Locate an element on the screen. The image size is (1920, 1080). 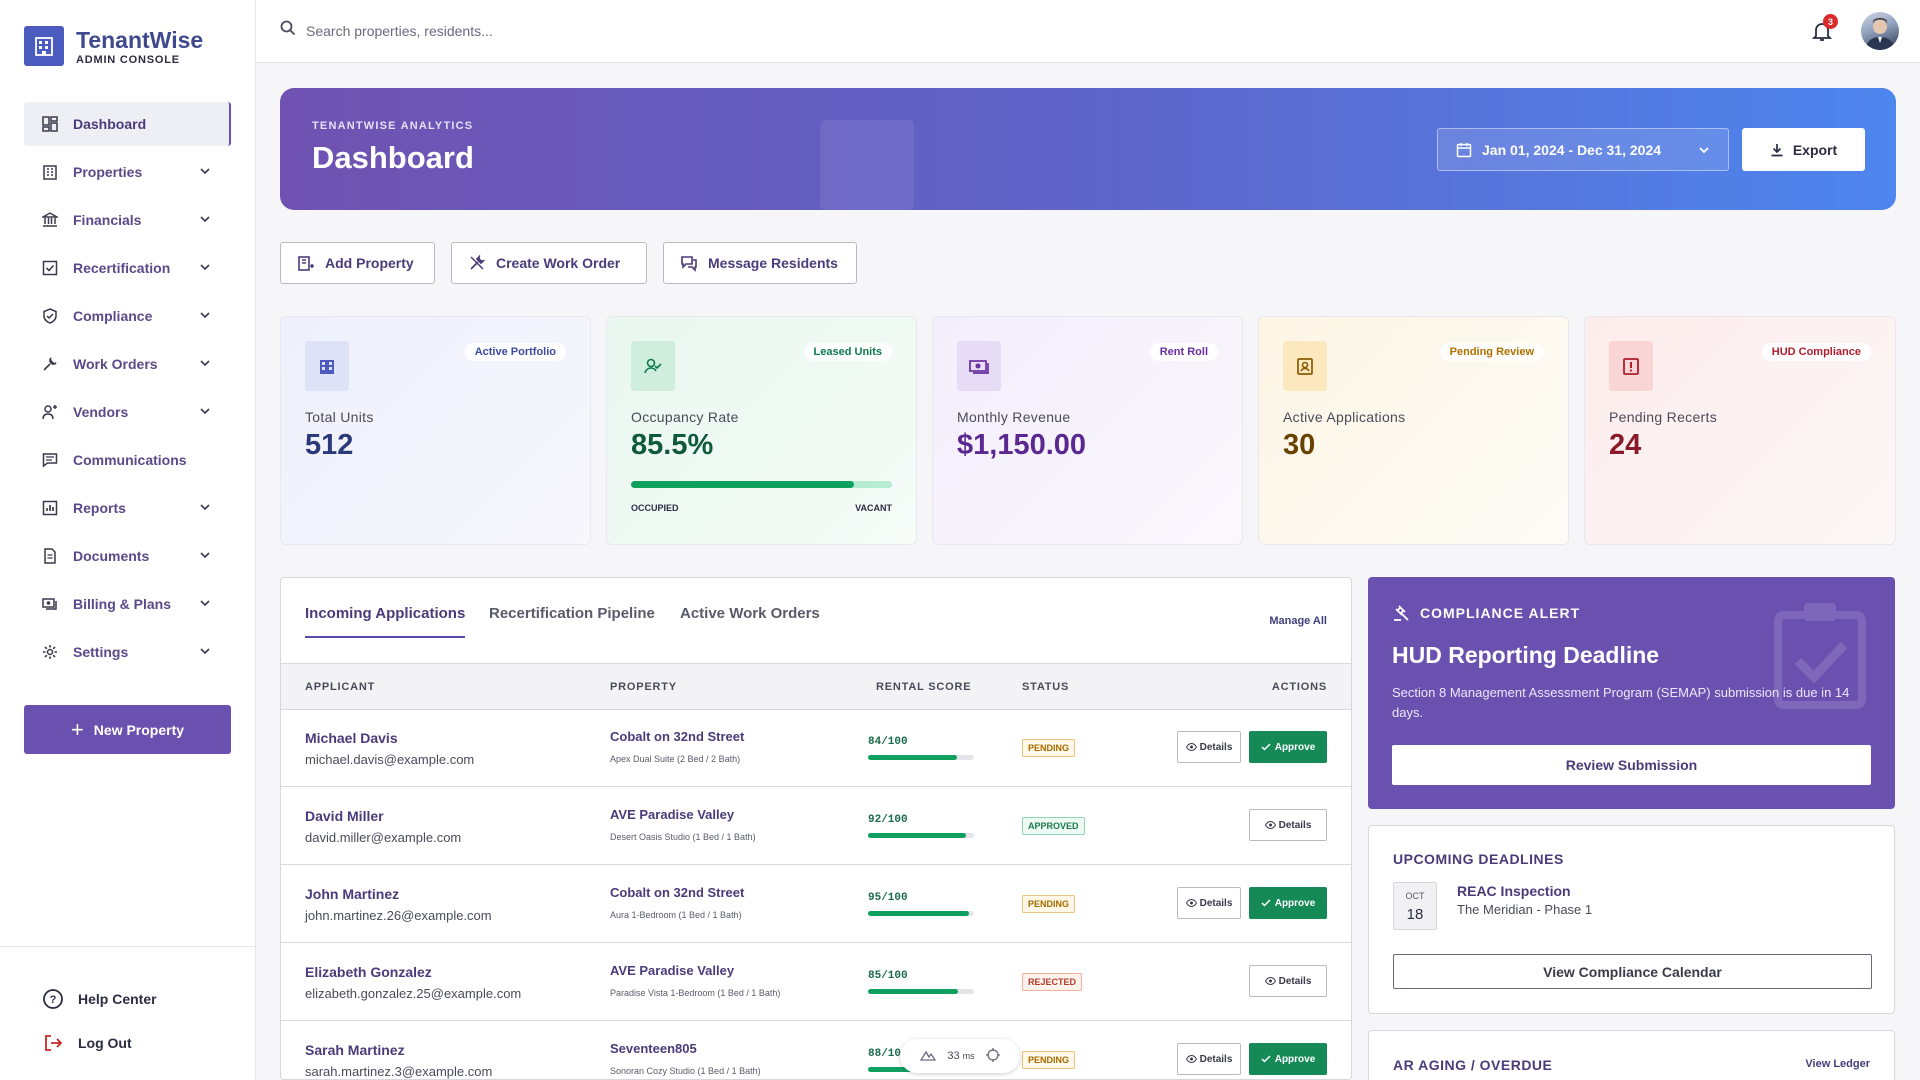
approve-label: Approve is located at coordinates (1295, 747).